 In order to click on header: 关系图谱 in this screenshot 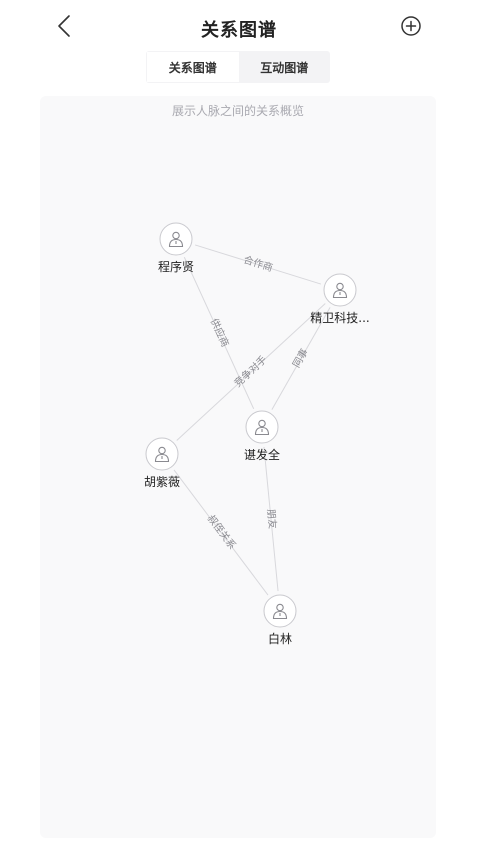, I will do `click(239, 28)`.